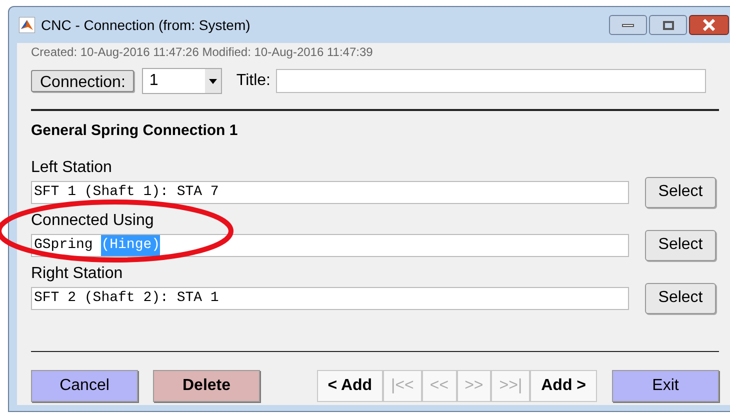 This screenshot has width=730, height=418. I want to click on field-label: Left Station, so click(72, 167).